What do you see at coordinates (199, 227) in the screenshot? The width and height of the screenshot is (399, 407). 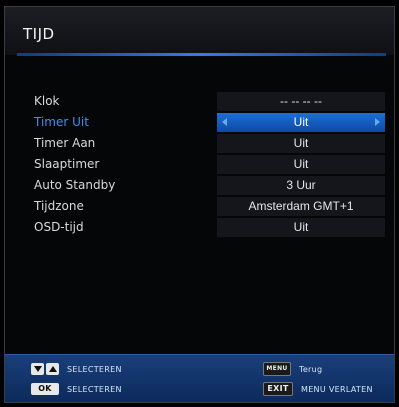 I see `menu-item-osd-tijd: OSD-tijd Uit` at bounding box center [199, 227].